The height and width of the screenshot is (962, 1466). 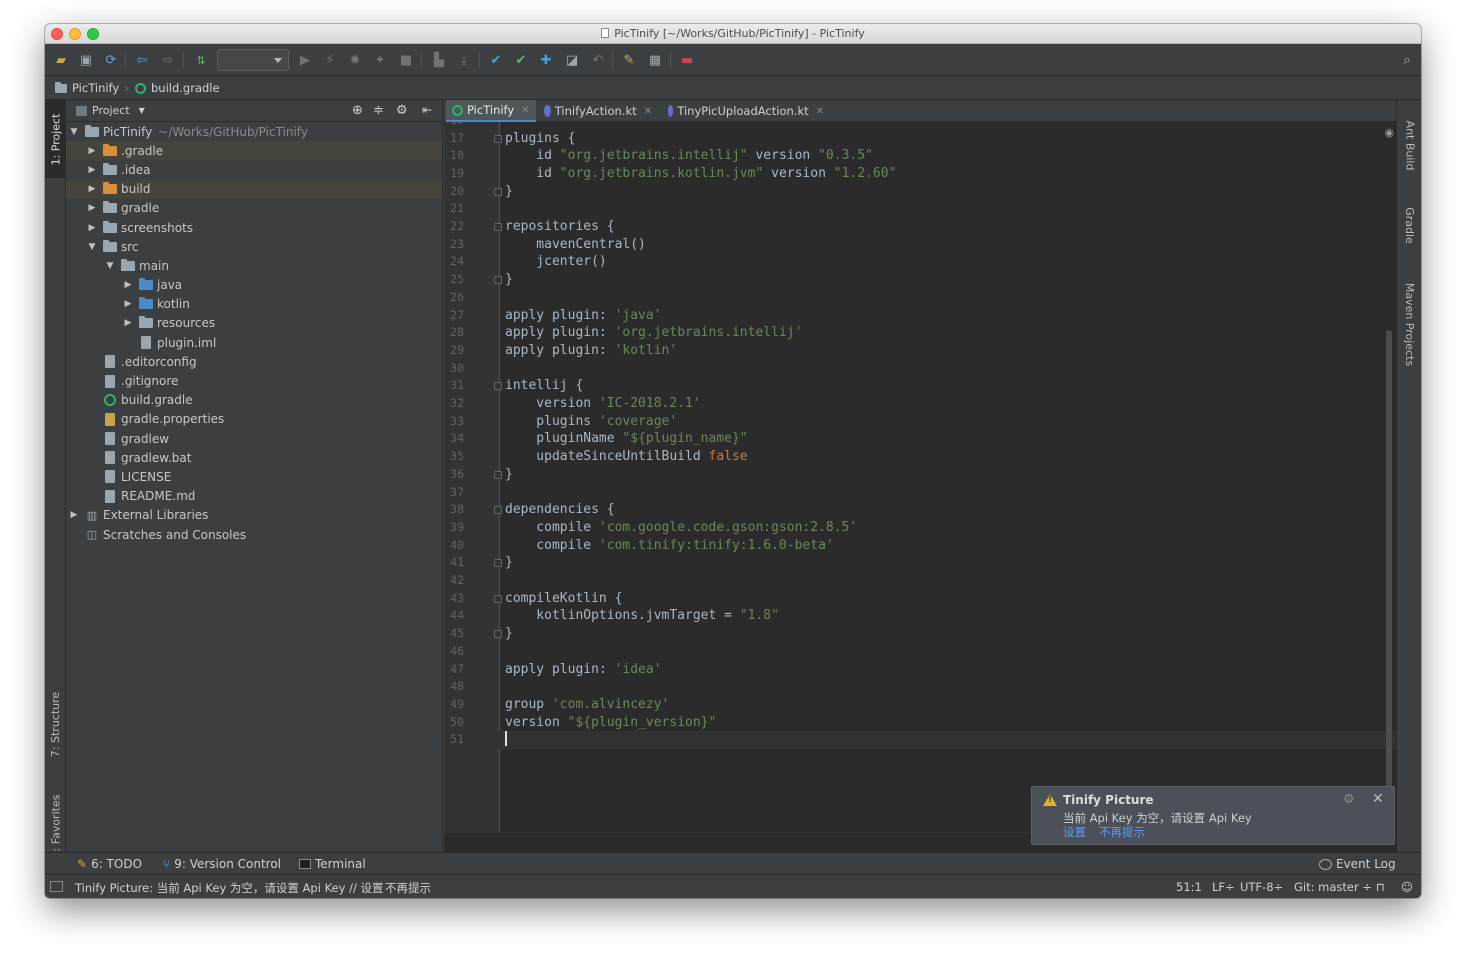 What do you see at coordinates (86, 60) in the screenshot?
I see `save-all-icon: ▣` at bounding box center [86, 60].